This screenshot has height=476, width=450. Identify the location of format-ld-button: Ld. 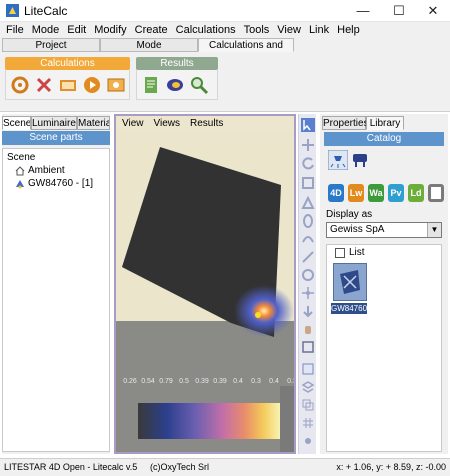
(416, 193).